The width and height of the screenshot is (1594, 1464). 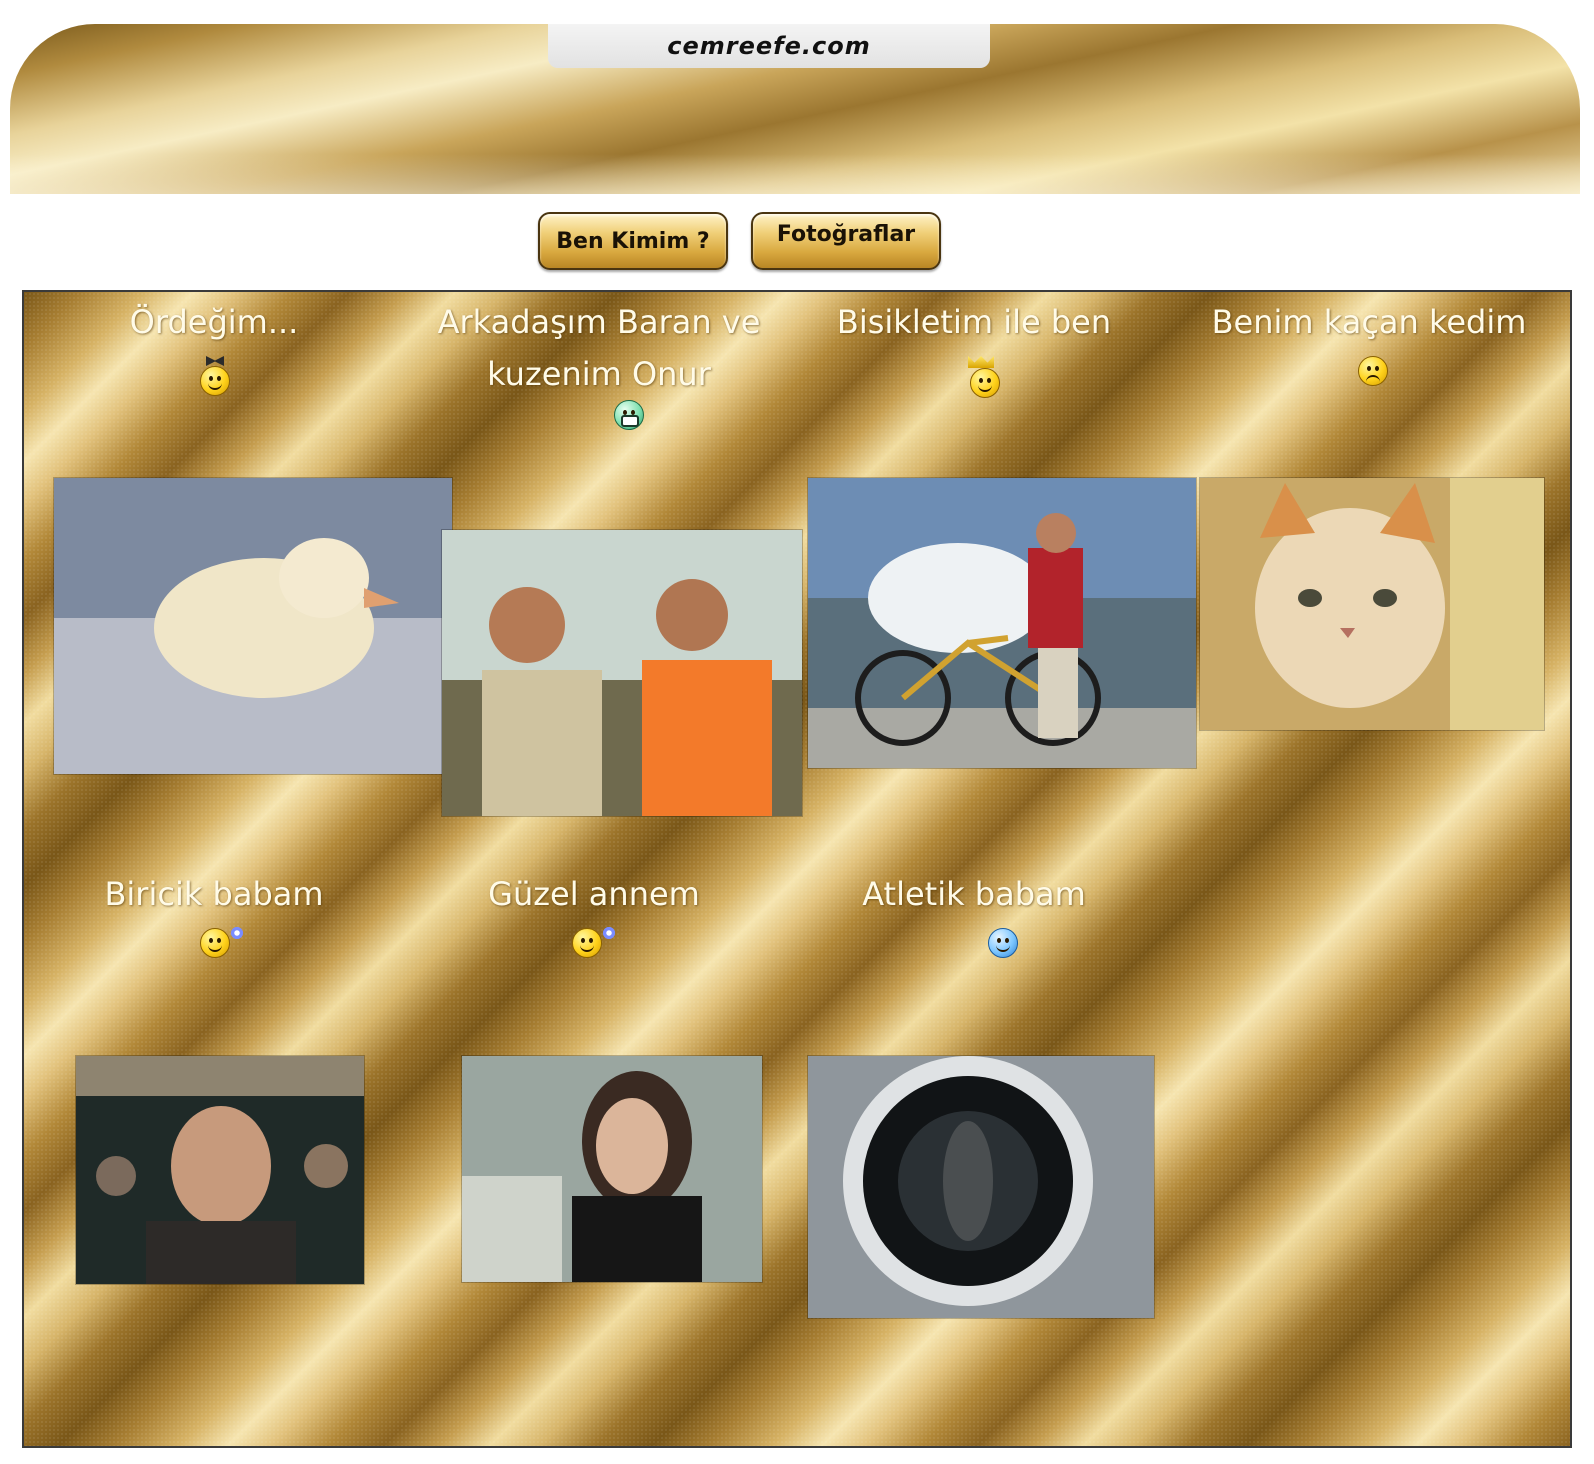 What do you see at coordinates (215, 381) in the screenshot?
I see `smiley-bow-icon` at bounding box center [215, 381].